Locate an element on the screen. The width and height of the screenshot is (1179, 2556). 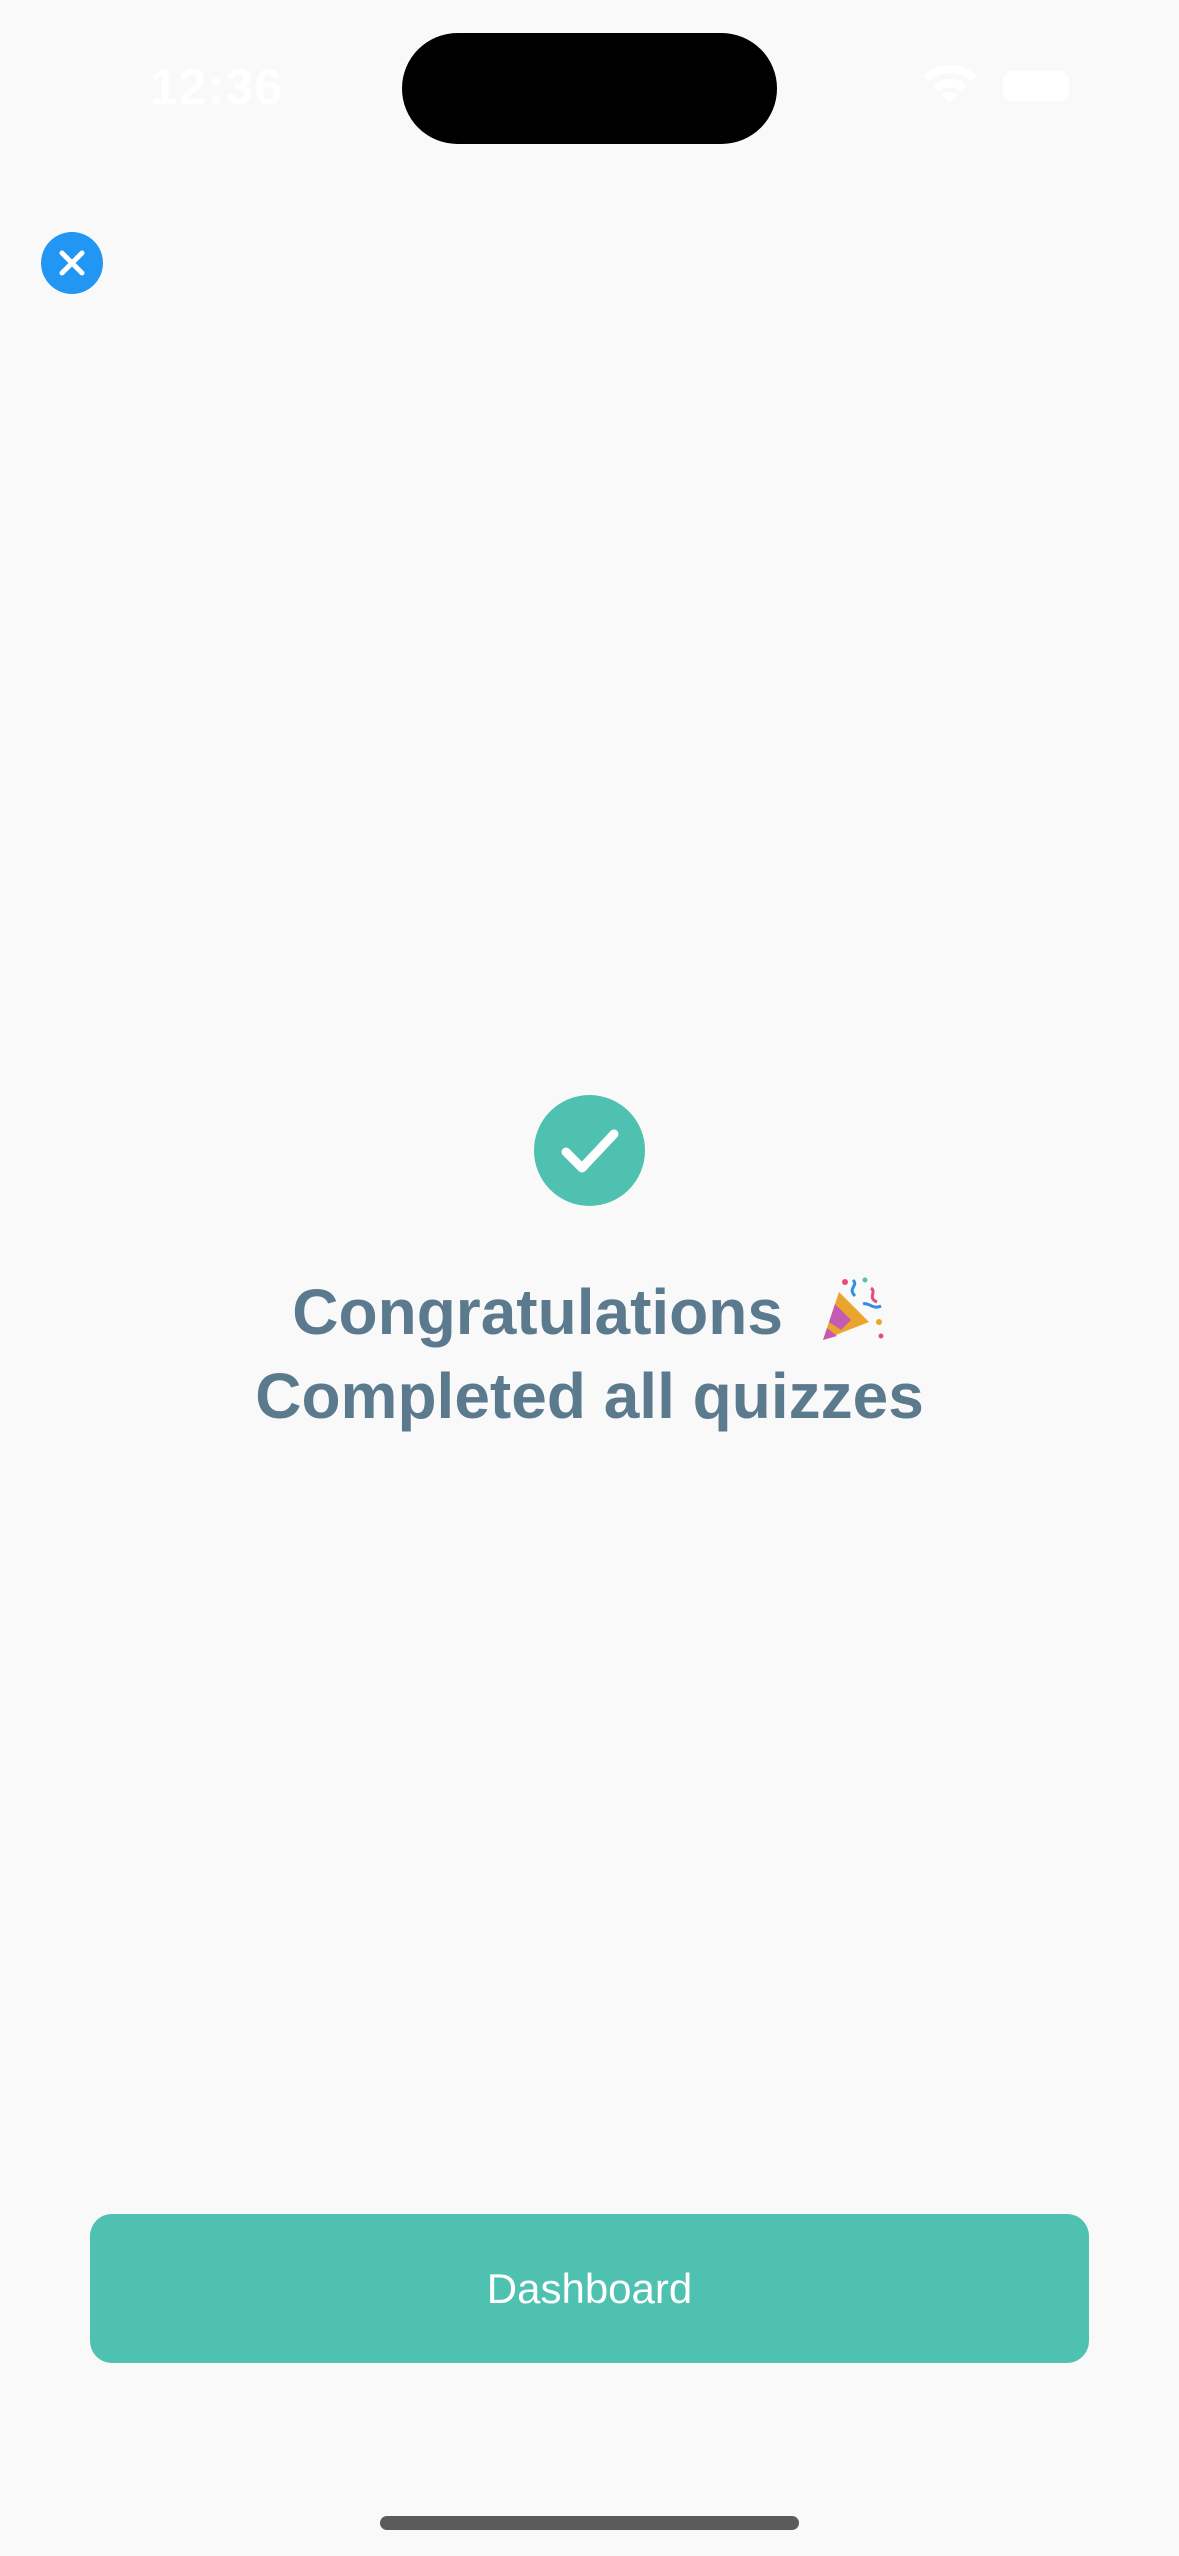
dynamic-island is located at coordinates (589, 88).